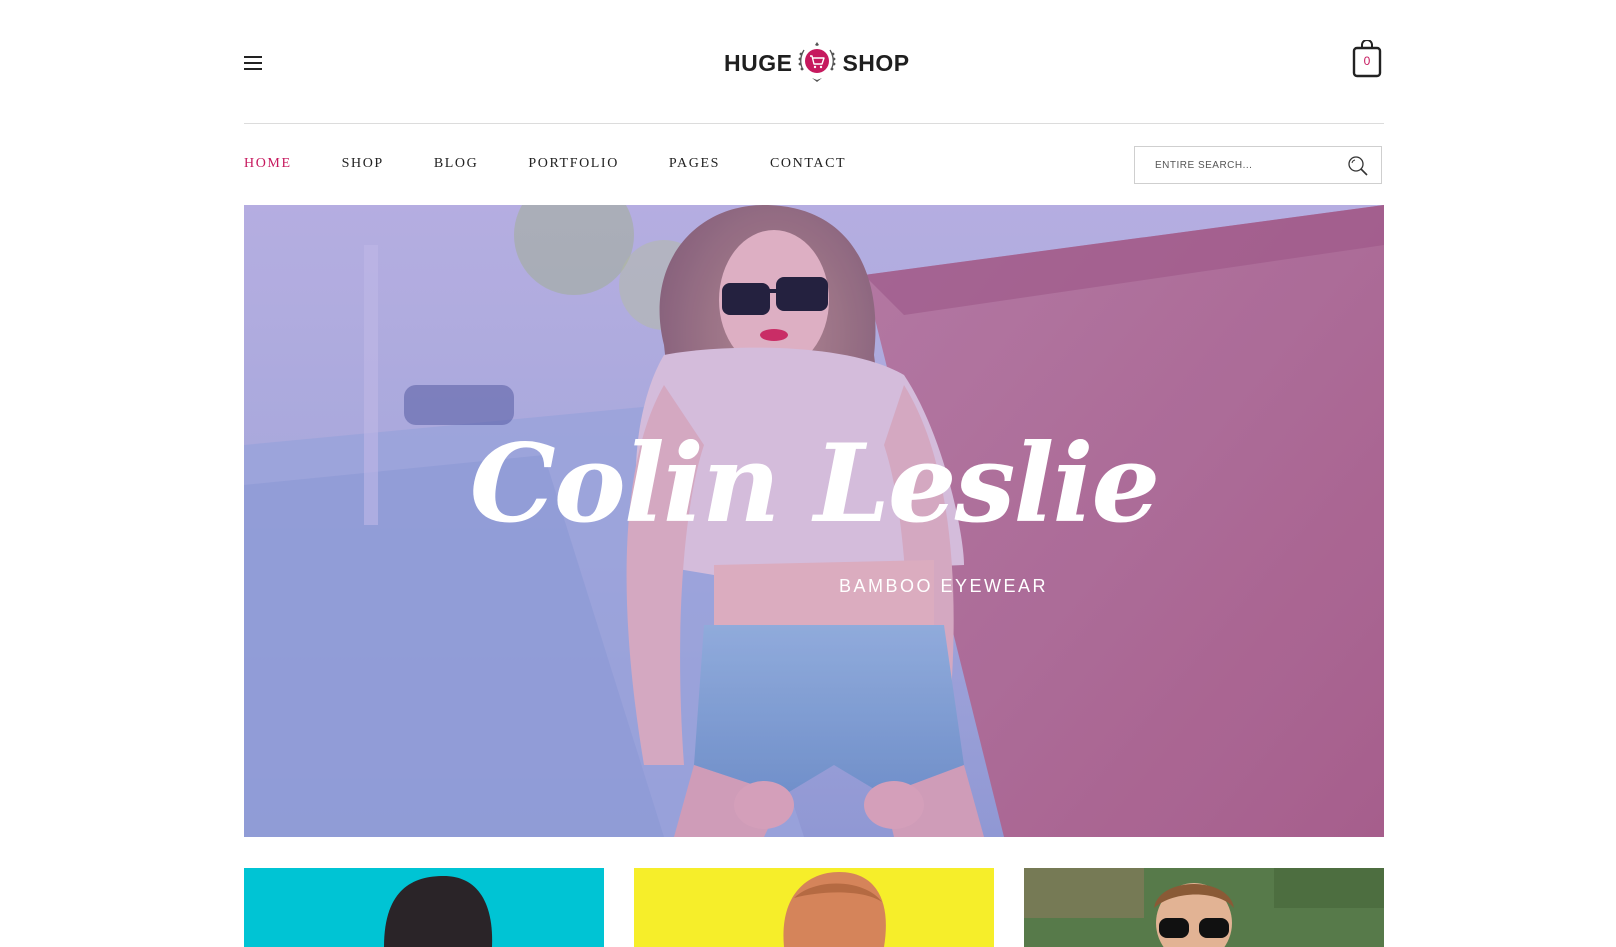  I want to click on search-box, so click(1258, 165).